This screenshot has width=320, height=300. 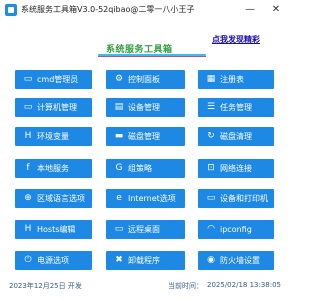 I want to click on current-time-value: 2025/02/18 13:38:05, so click(x=244, y=285).